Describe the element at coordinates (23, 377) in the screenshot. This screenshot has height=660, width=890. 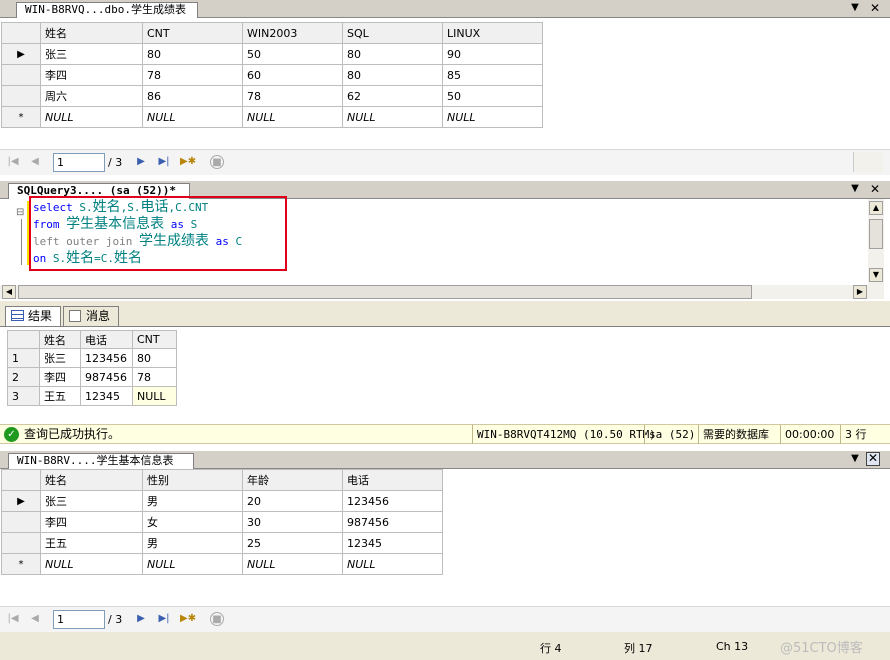
I see `row-number: 2` at that location.